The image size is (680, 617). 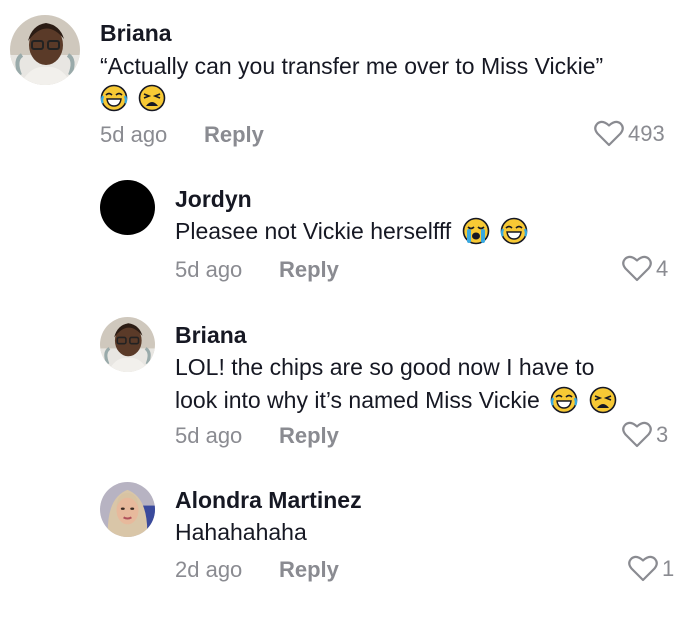 I want to click on like-button: 4, so click(x=645, y=268).